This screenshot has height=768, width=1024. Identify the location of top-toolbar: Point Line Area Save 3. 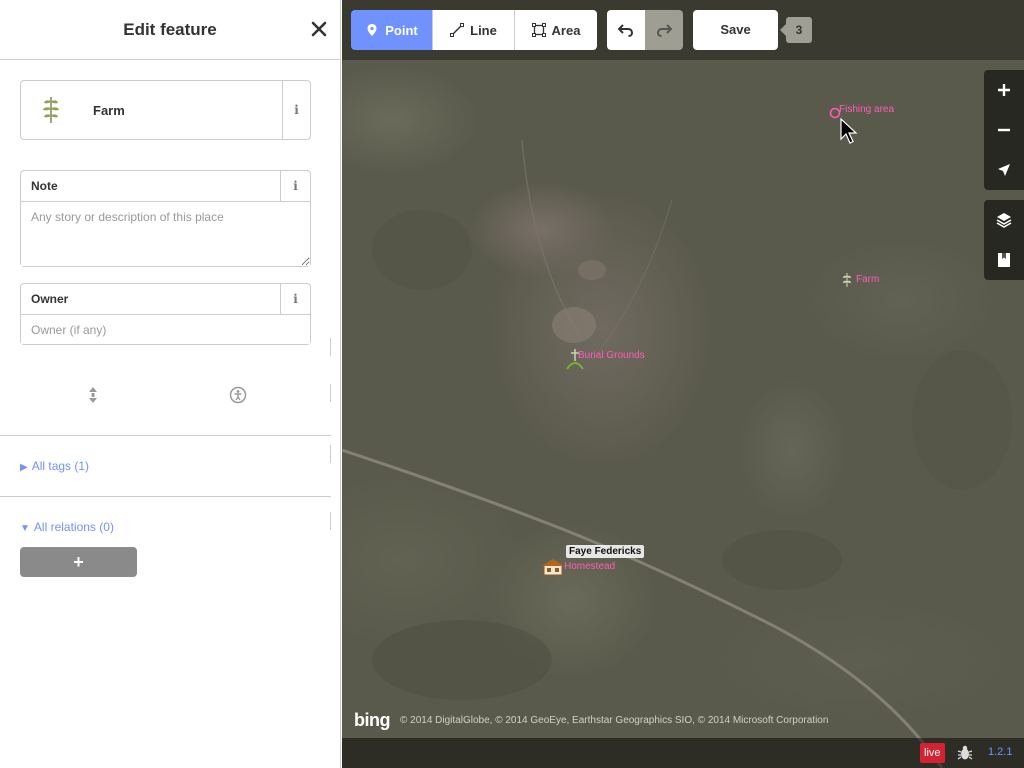
(683, 30).